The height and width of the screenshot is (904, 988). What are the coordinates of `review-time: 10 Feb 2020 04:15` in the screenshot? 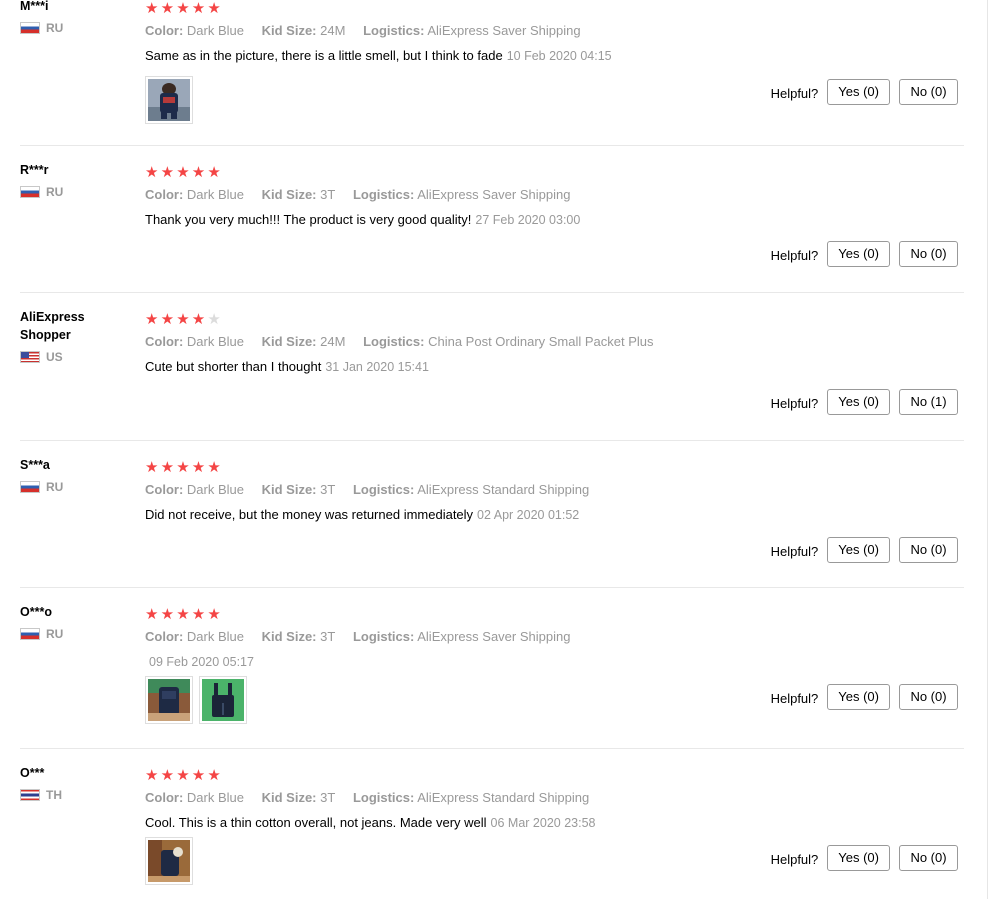 It's located at (559, 56).